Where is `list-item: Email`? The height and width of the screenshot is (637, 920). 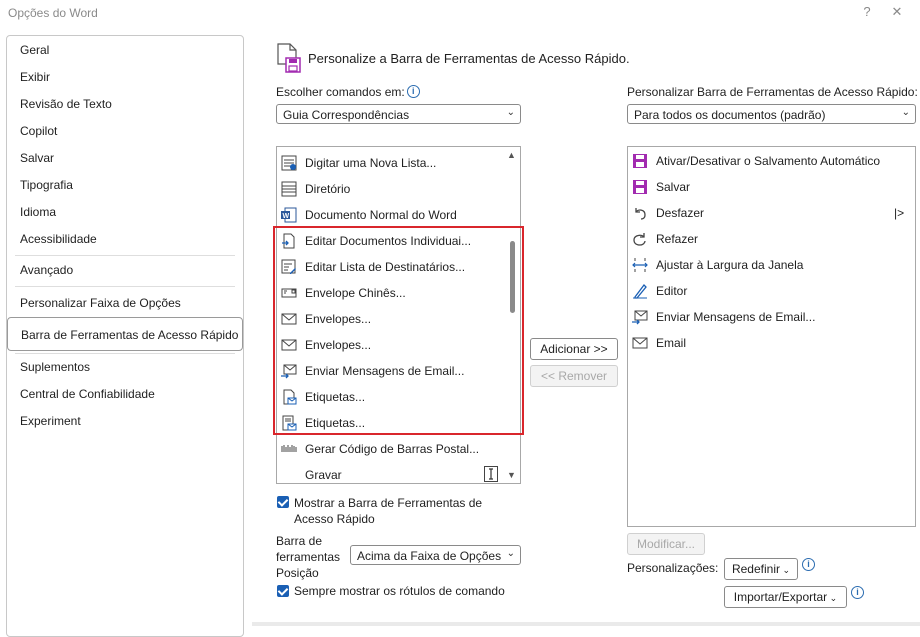
list-item: Email is located at coordinates (771, 343).